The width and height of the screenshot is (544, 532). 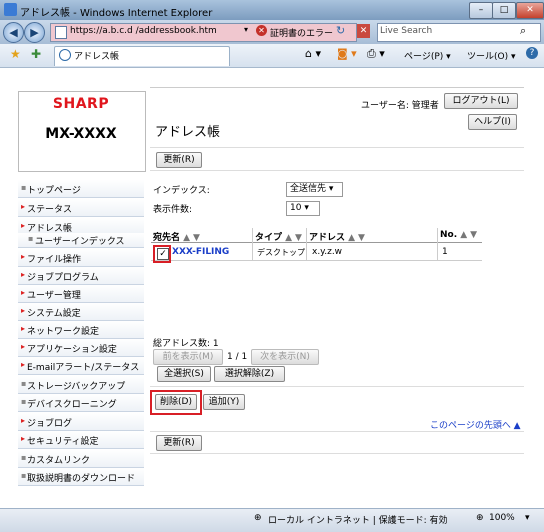 What do you see at coordinates (81, 422) in the screenshot?
I see `sidebar-item-job-log: ▸ ジョブログ` at bounding box center [81, 422].